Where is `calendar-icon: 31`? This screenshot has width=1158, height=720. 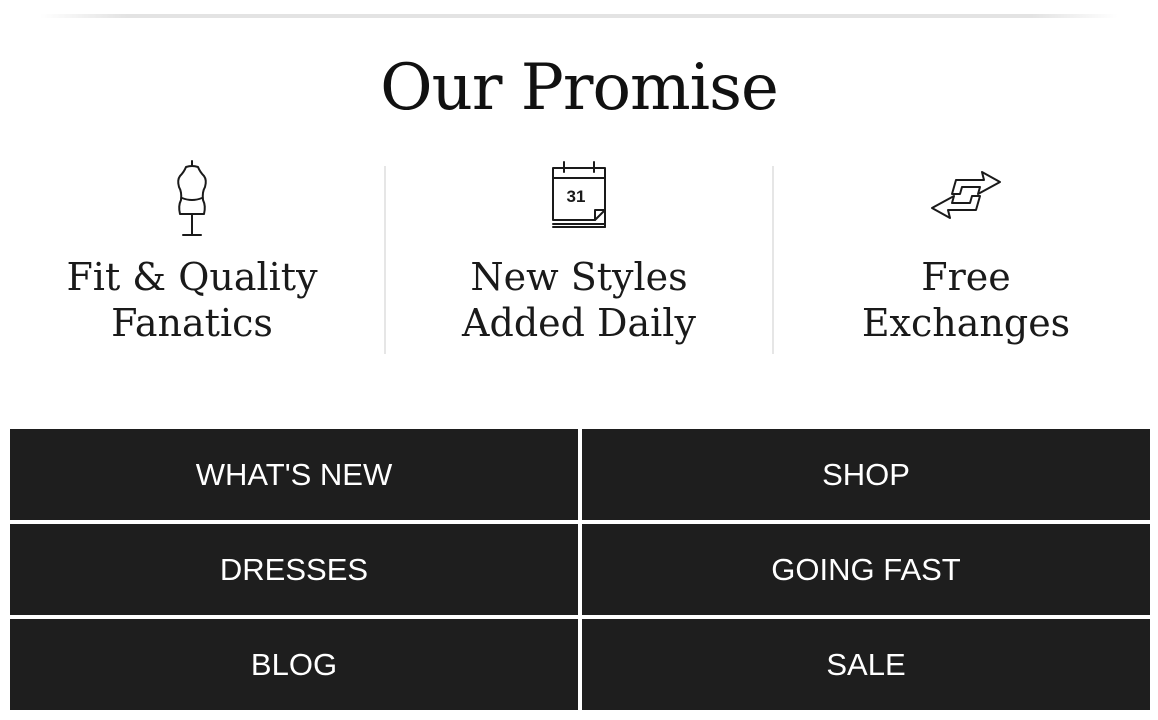
calendar-icon: 31 is located at coordinates (579, 200).